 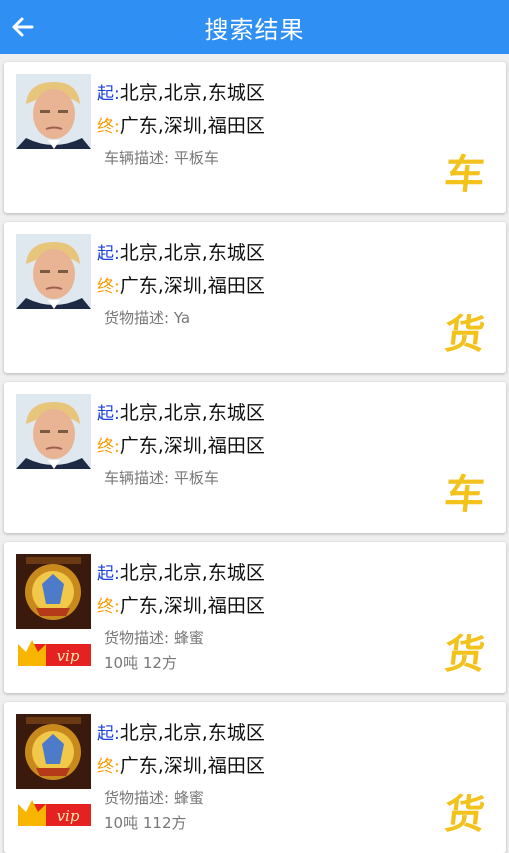 What do you see at coordinates (147, 318) in the screenshot?
I see `description: 货物描述: Ya` at bounding box center [147, 318].